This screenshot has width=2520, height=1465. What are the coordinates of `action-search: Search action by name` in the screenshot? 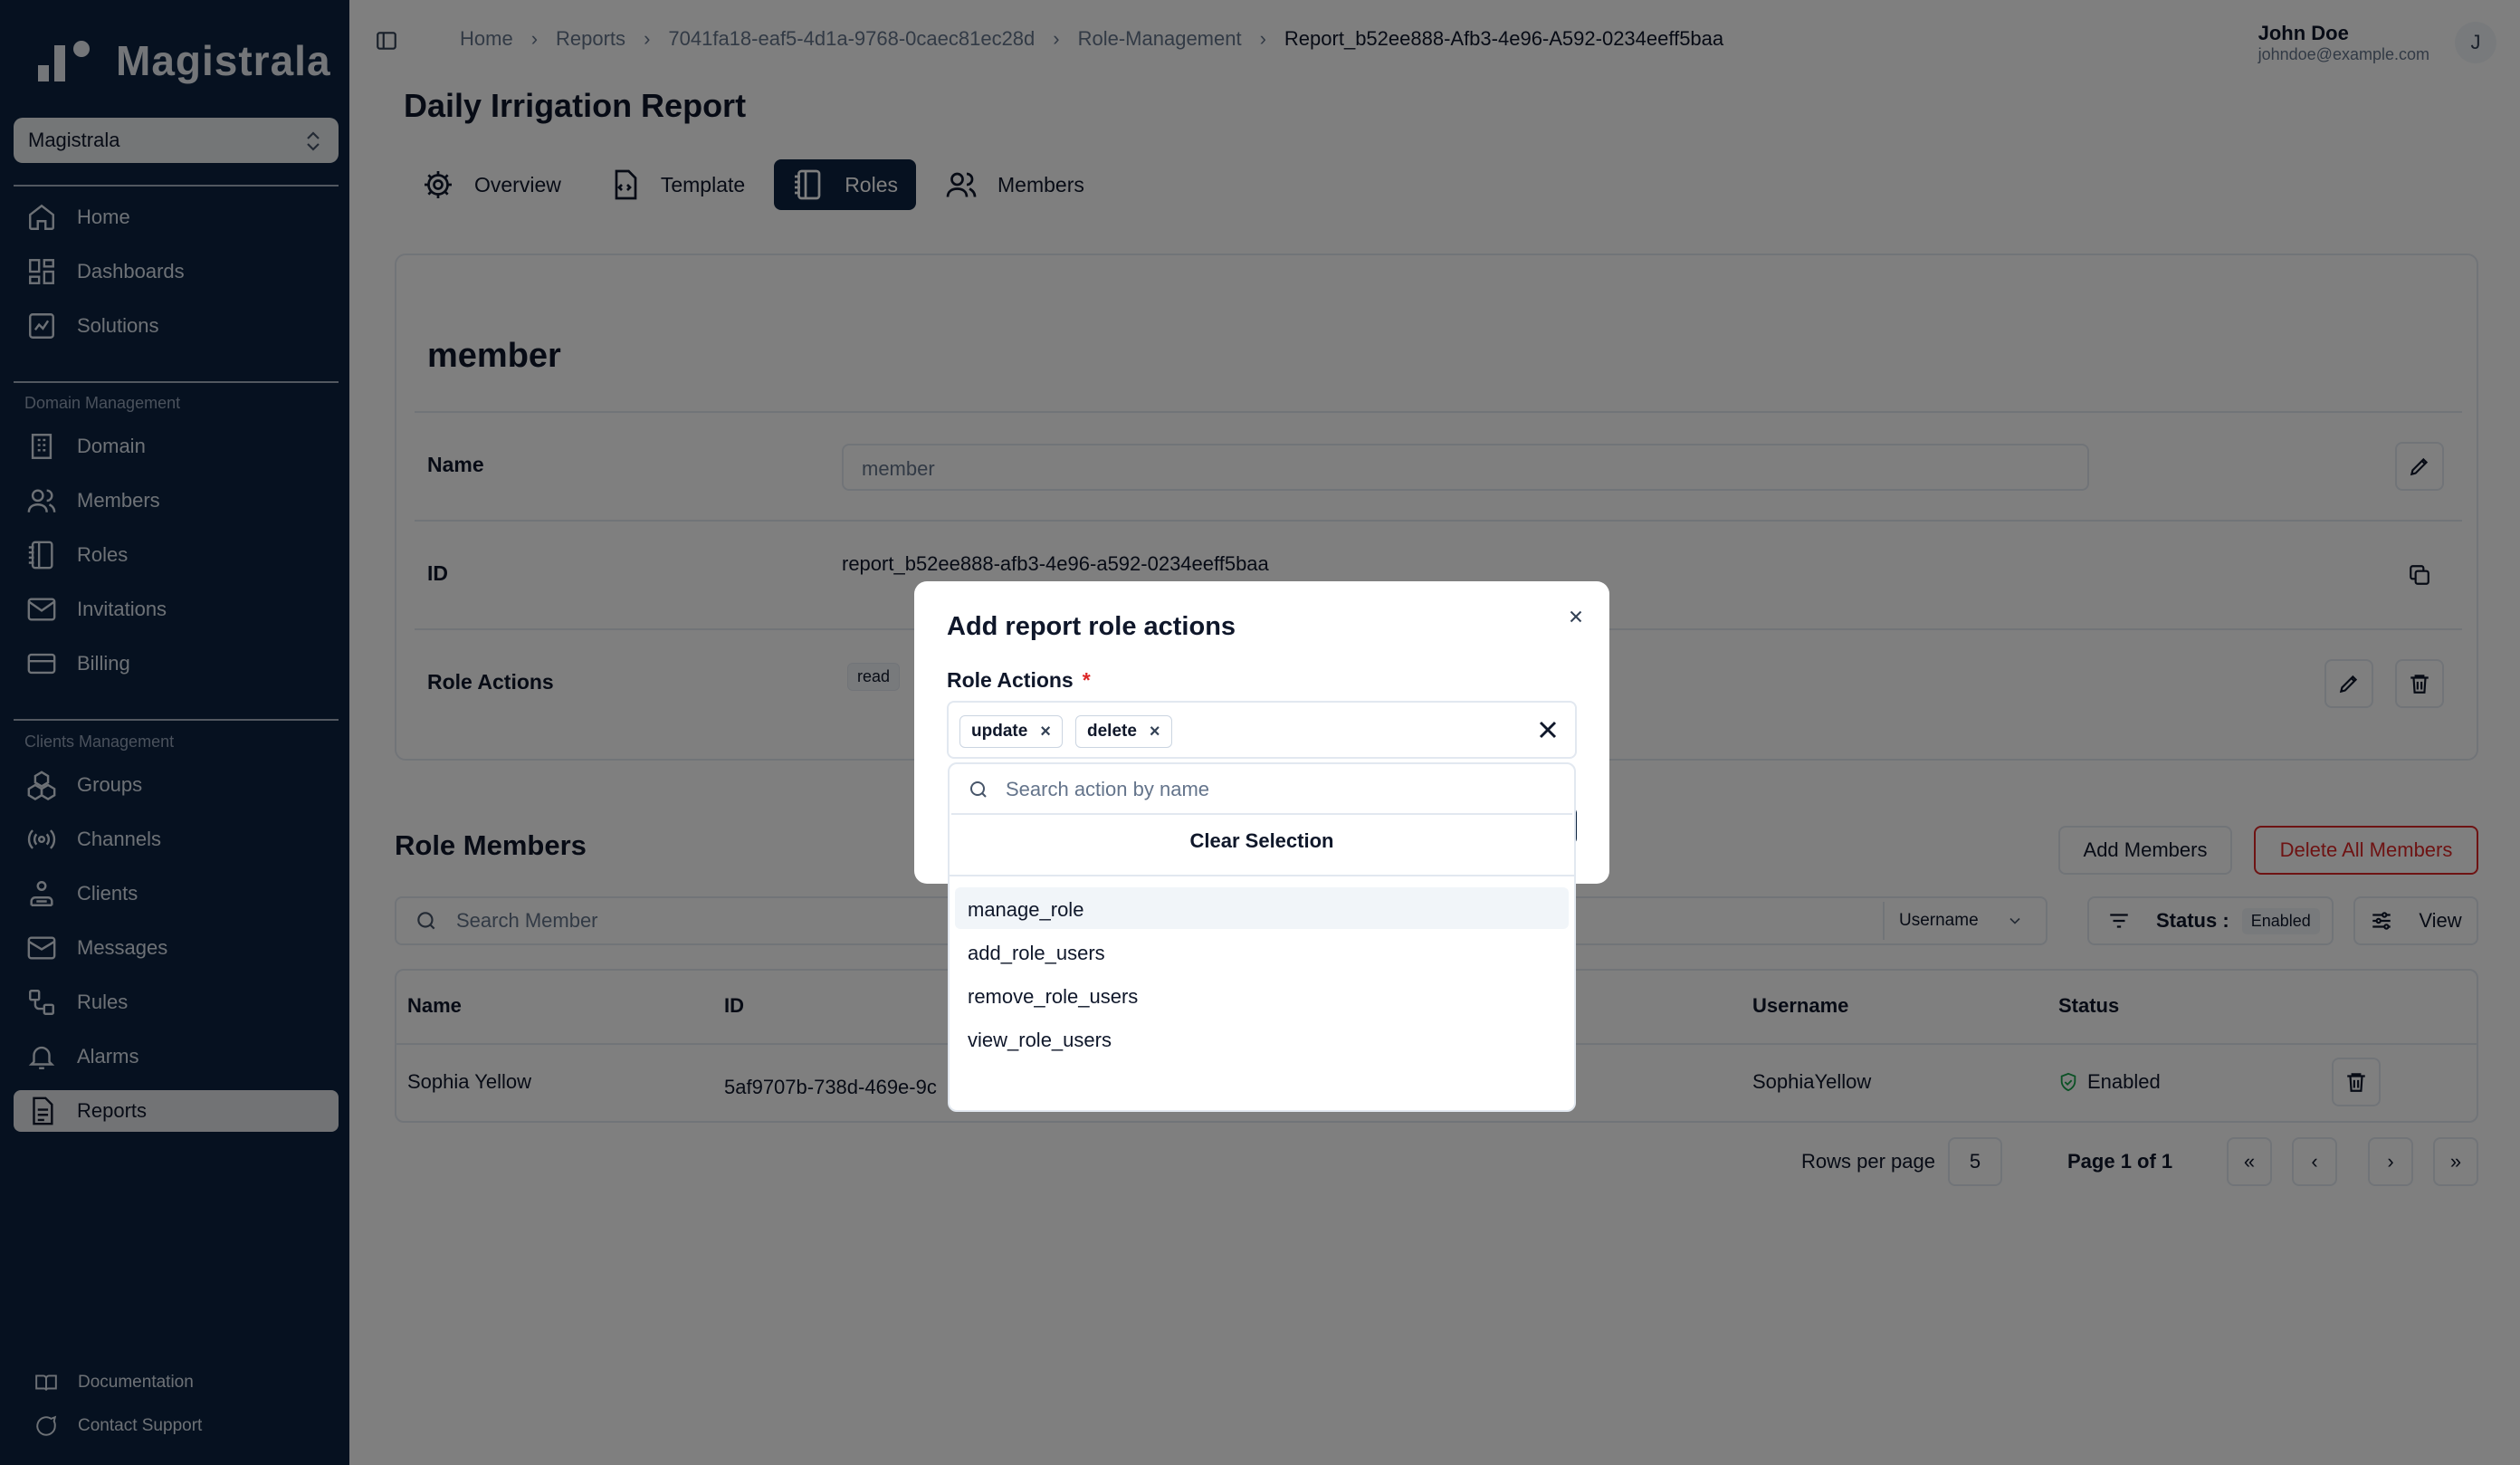 It's located at (1261, 791).